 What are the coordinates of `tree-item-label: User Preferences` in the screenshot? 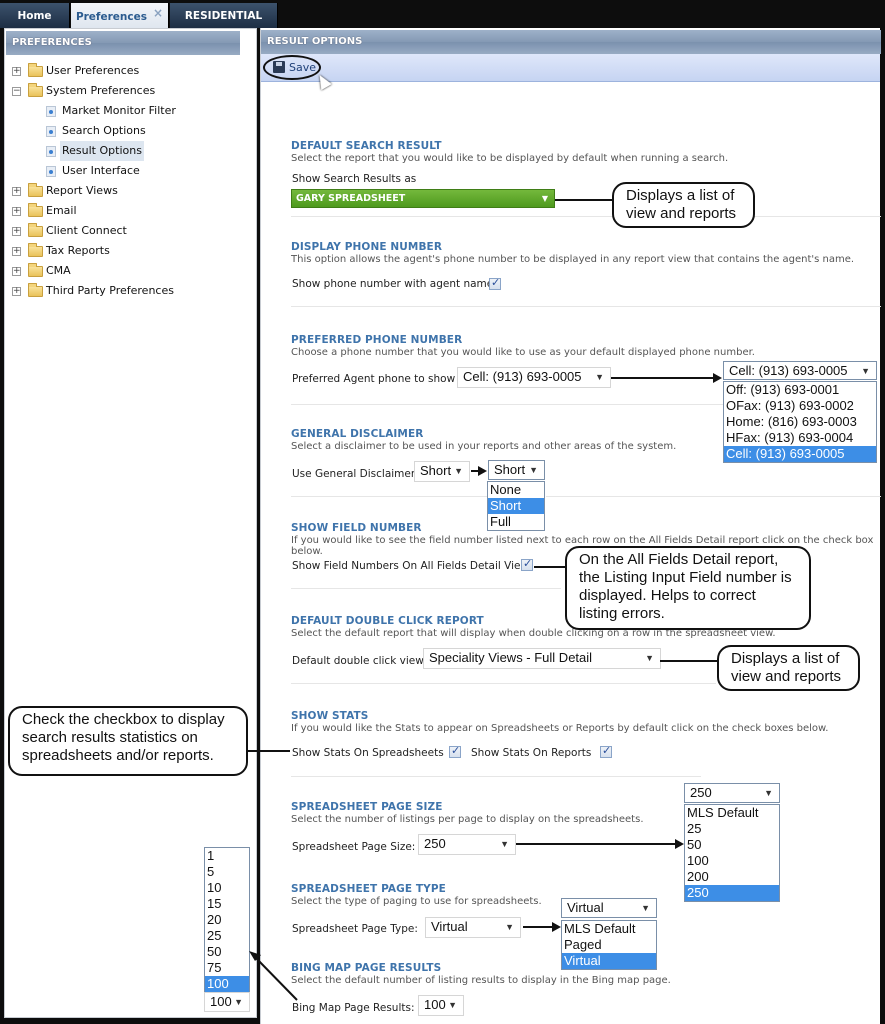 It's located at (93, 70).